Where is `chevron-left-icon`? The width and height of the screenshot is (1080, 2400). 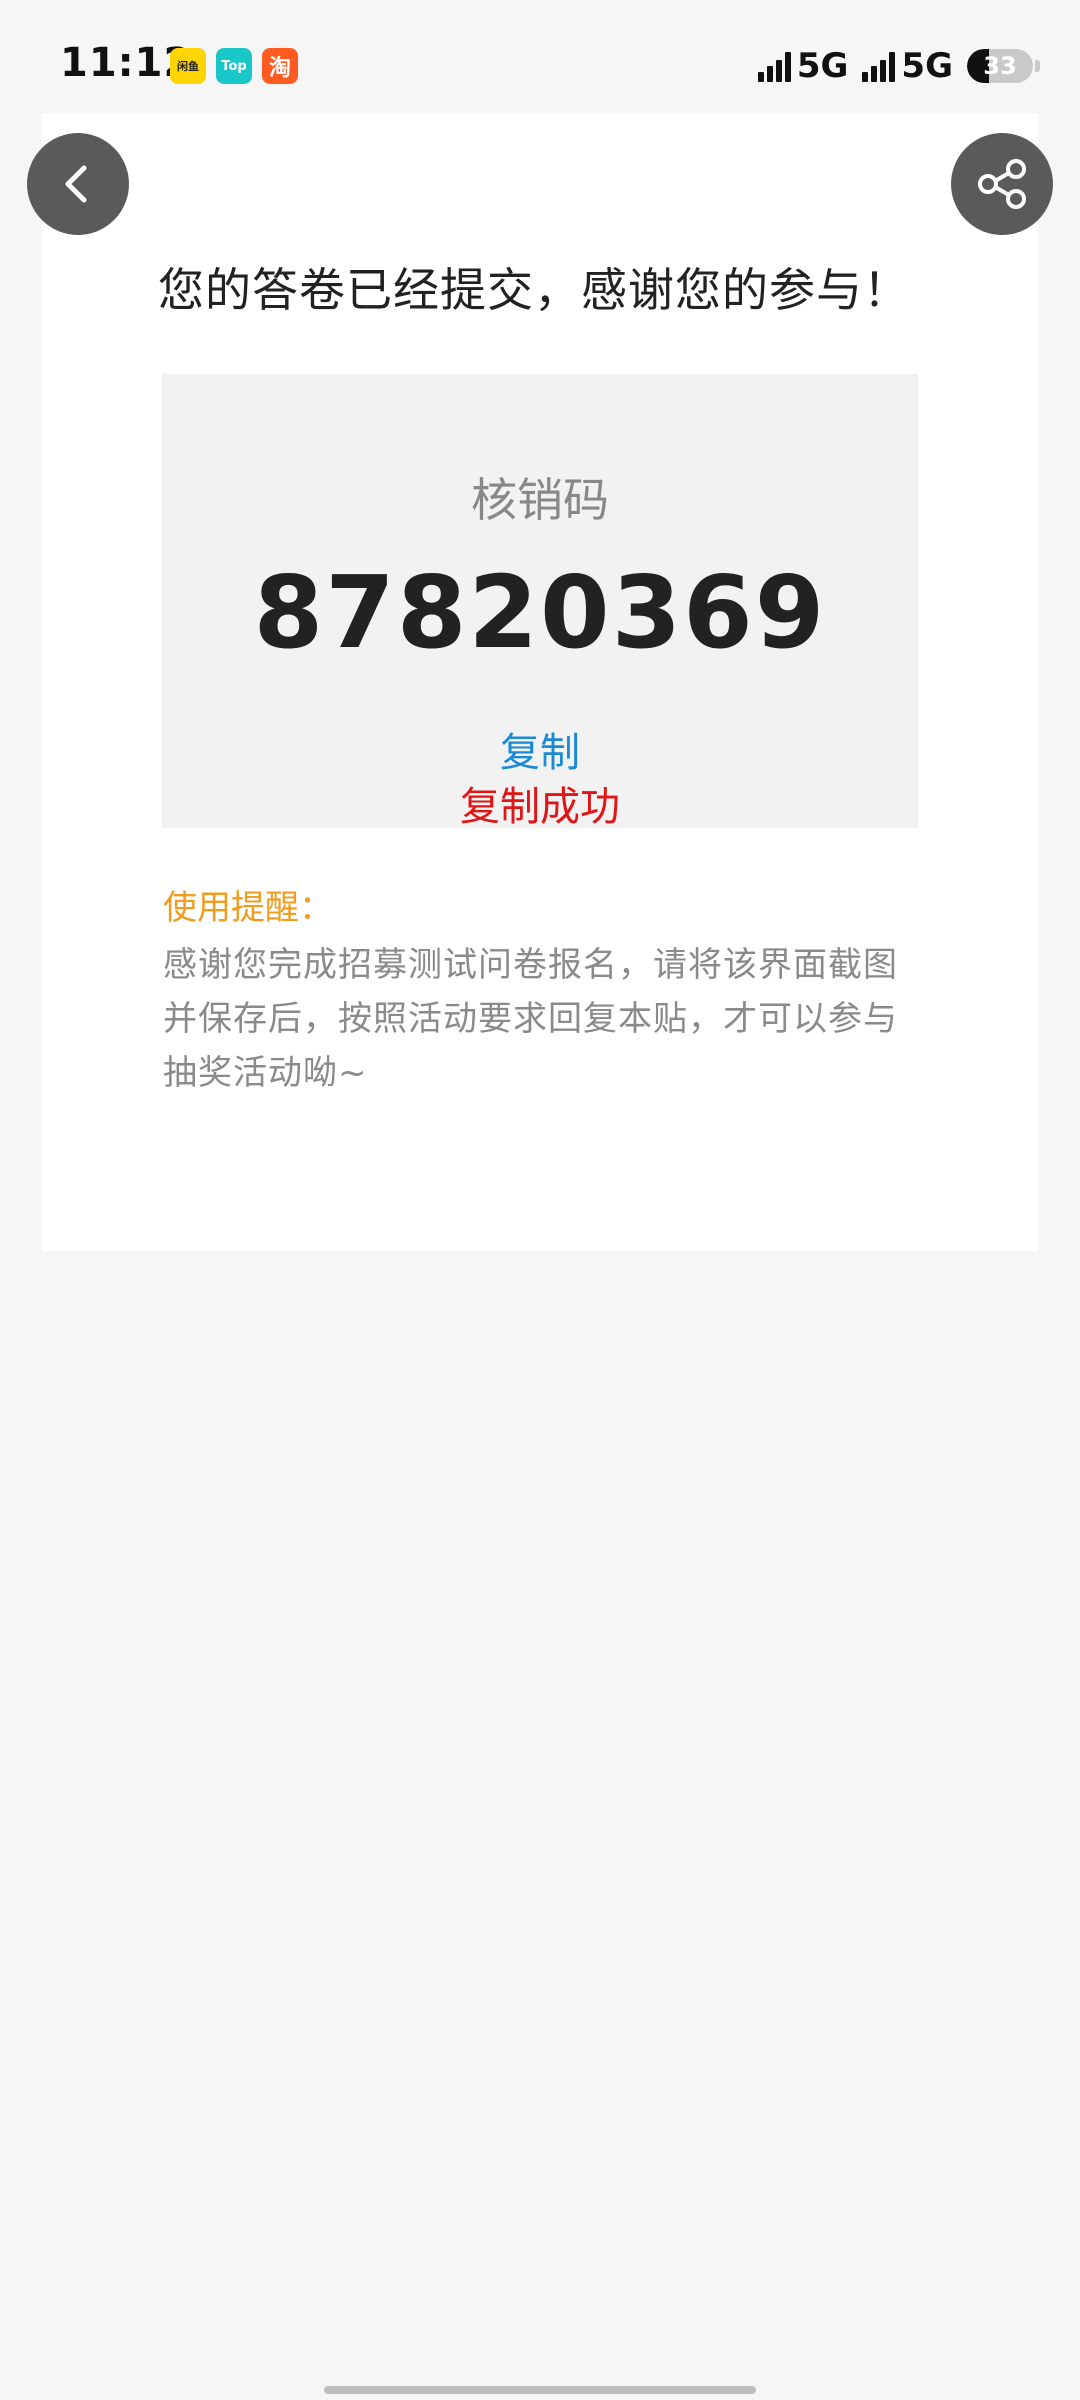 chevron-left-icon is located at coordinates (76, 184).